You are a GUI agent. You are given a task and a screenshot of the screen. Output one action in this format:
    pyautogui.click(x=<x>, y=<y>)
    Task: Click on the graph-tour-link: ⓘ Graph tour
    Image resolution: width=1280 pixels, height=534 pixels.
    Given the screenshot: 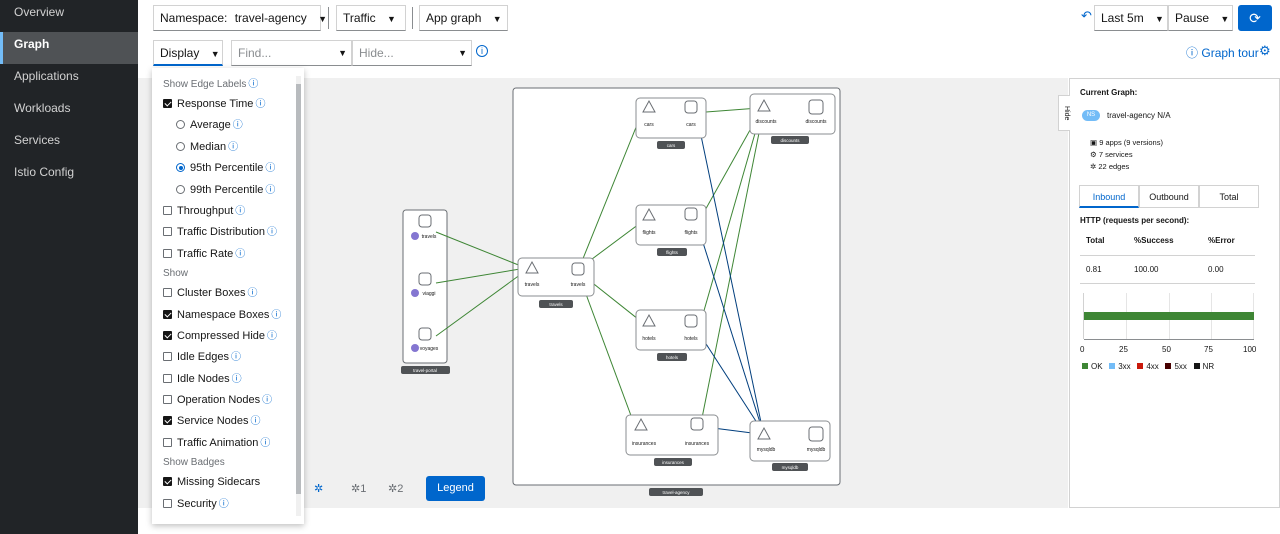 What is the action you would take?
    pyautogui.click(x=1222, y=52)
    